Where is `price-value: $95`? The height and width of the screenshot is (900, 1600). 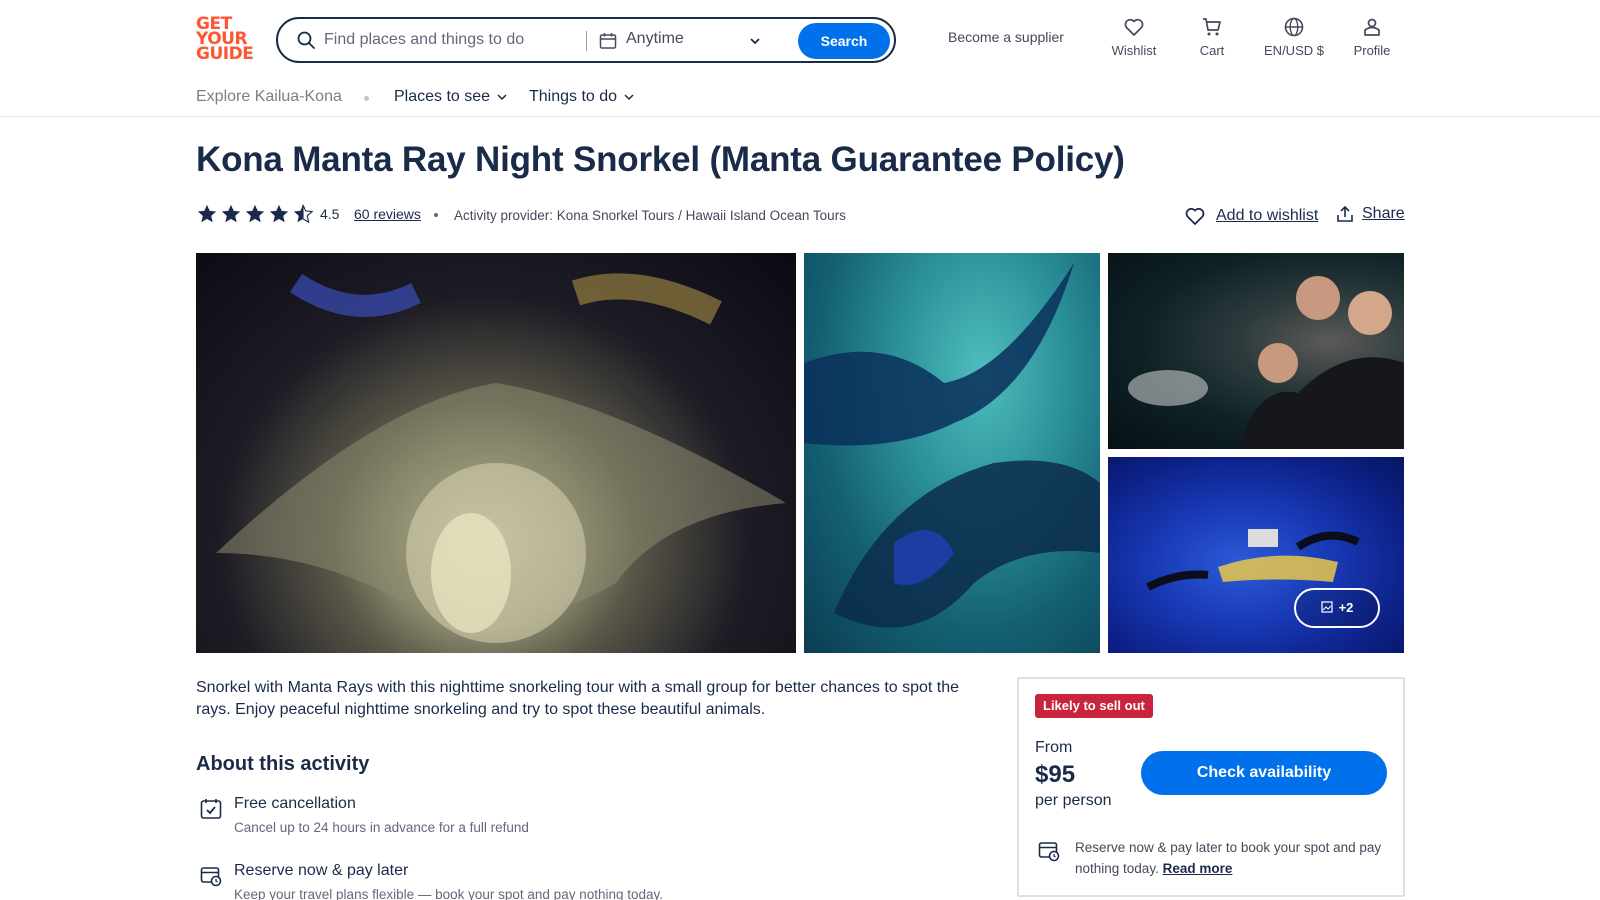 price-value: $95 is located at coordinates (1055, 774).